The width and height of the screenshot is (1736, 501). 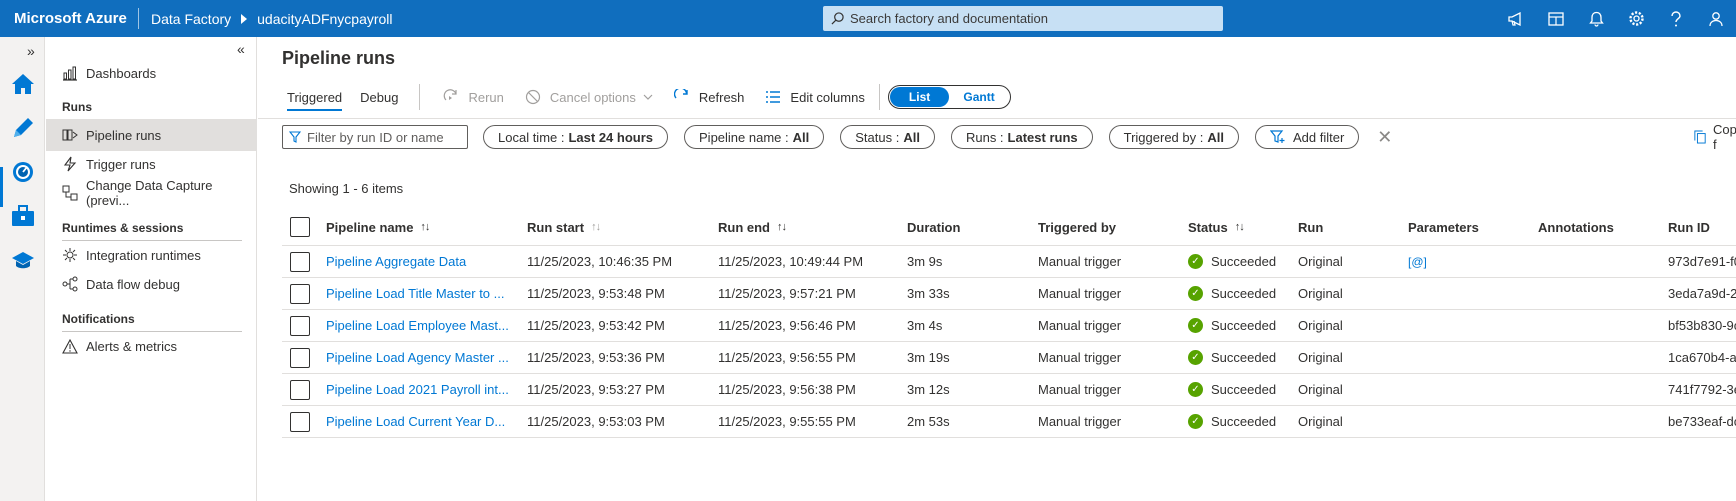 I want to click on page-title: Pipeline runs, so click(x=339, y=58).